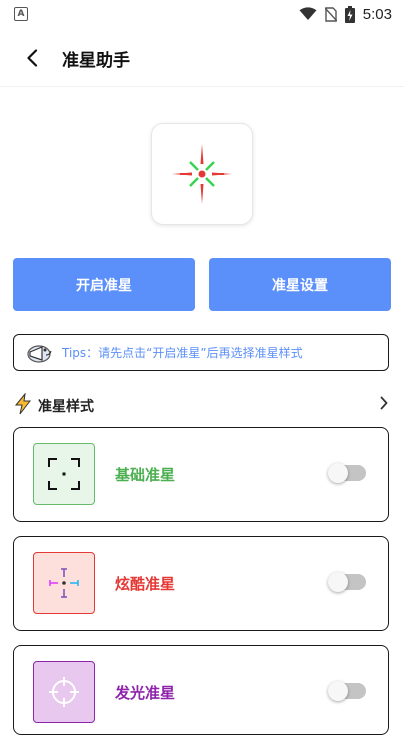 The height and width of the screenshot is (735, 404). Describe the element at coordinates (203, 405) in the screenshot. I see `crosshair-styles-header: 准星样式` at that location.